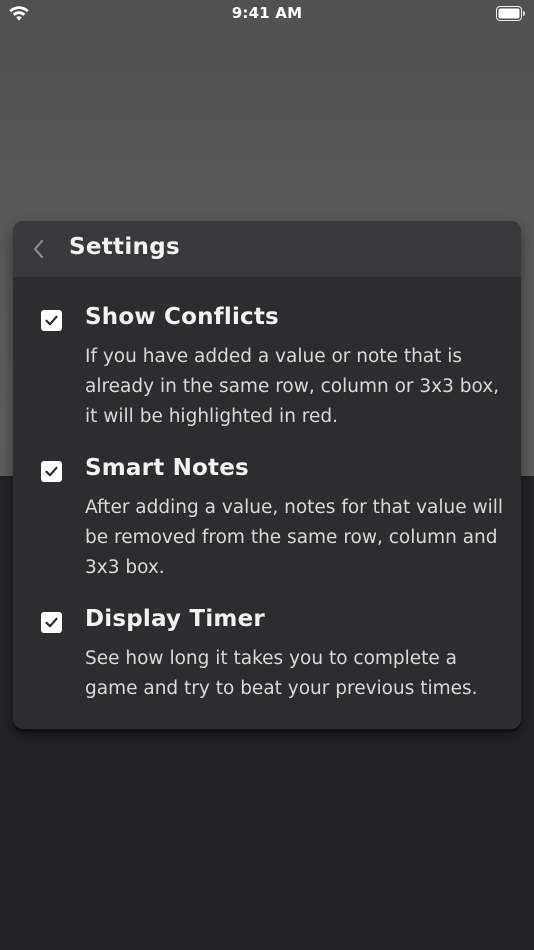  I want to click on chevron-left-icon, so click(38, 249).